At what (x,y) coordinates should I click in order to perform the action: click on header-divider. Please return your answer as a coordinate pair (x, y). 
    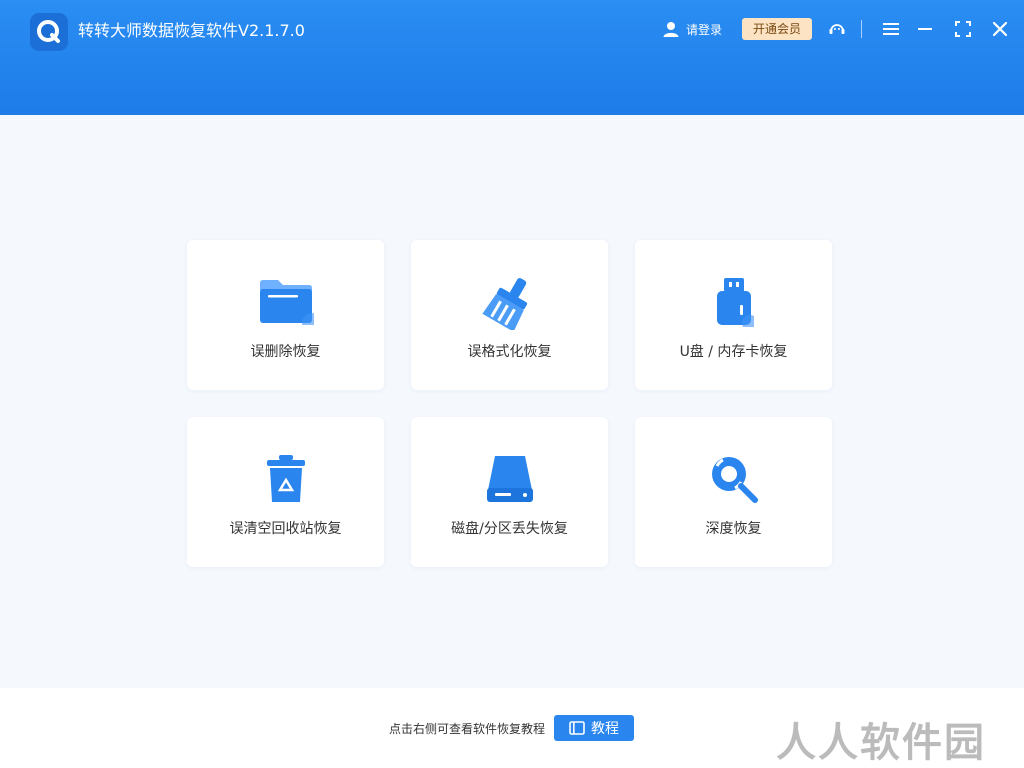
    Looking at the image, I should click on (861, 29).